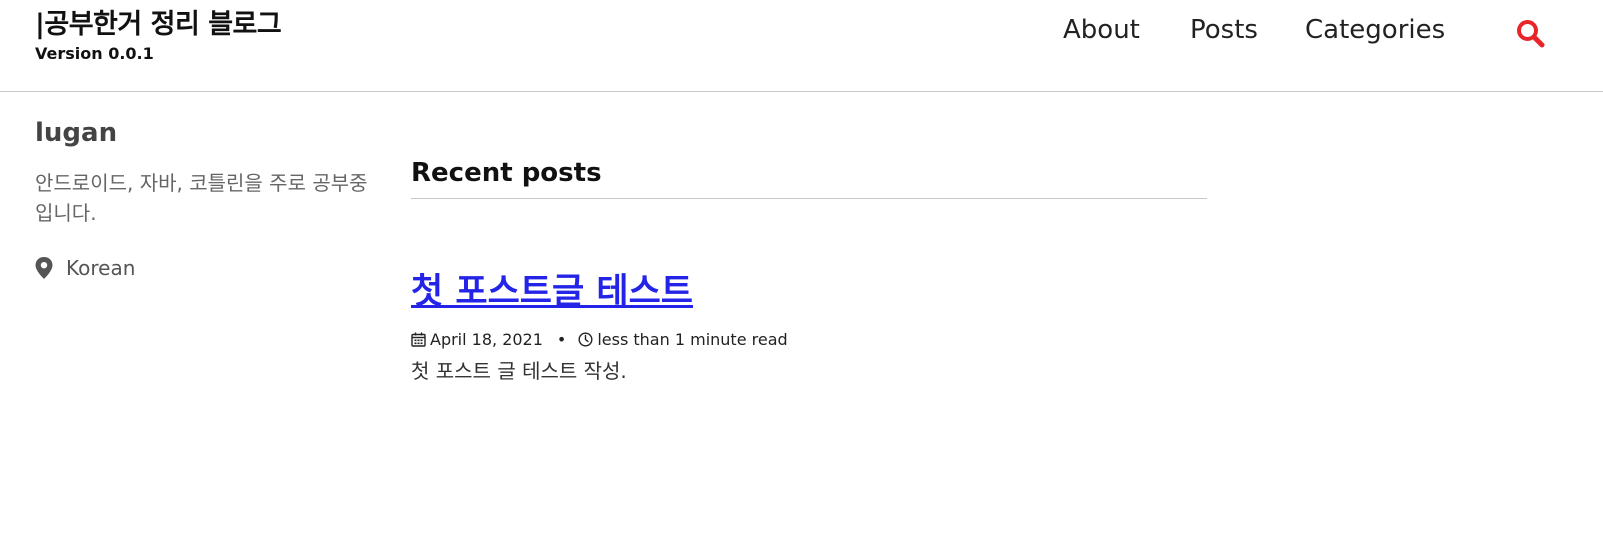 This screenshot has width=1603, height=546. Describe the element at coordinates (1224, 30) in the screenshot. I see `nav-link-posts: Posts` at that location.